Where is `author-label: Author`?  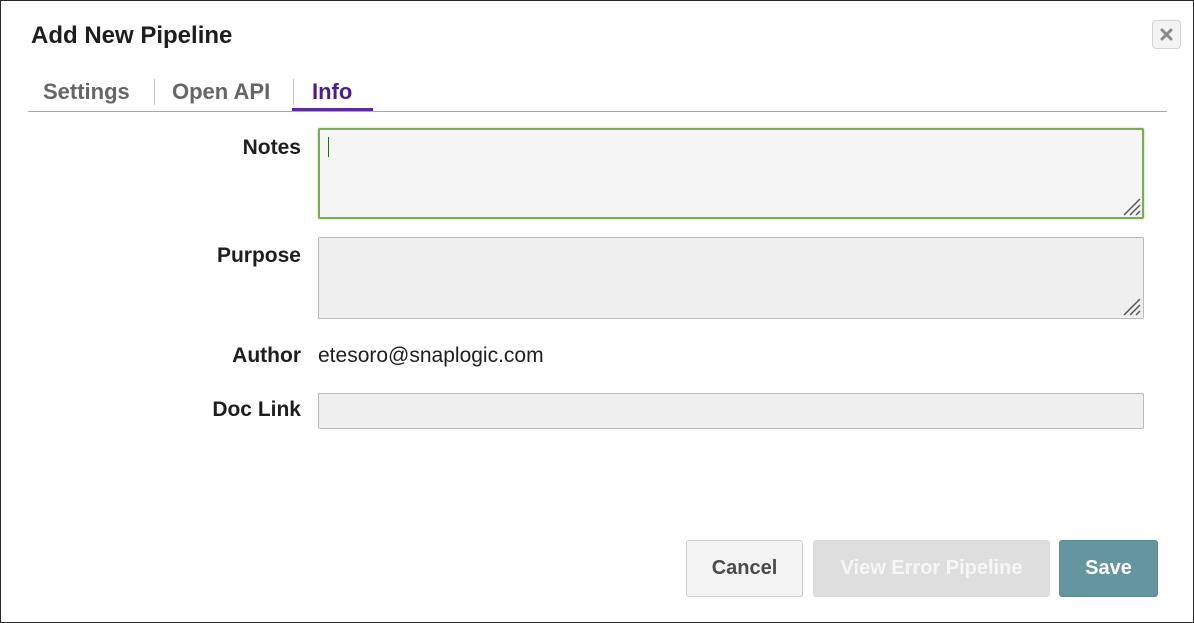 author-label: Author is located at coordinates (266, 355).